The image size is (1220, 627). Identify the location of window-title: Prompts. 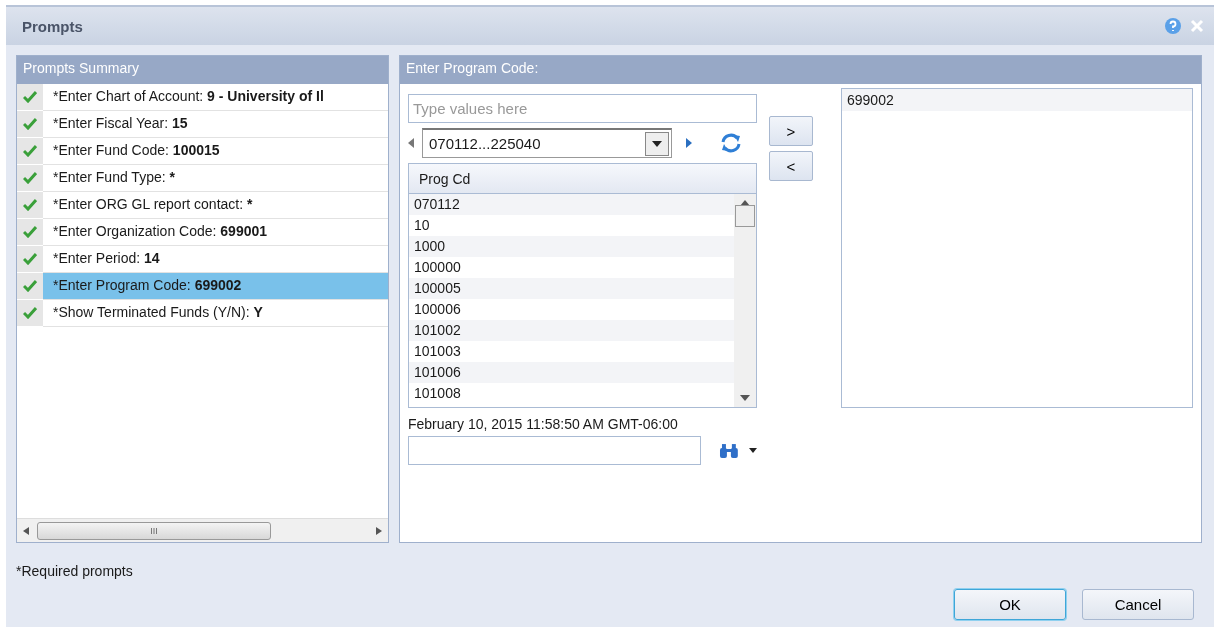
(53, 26).